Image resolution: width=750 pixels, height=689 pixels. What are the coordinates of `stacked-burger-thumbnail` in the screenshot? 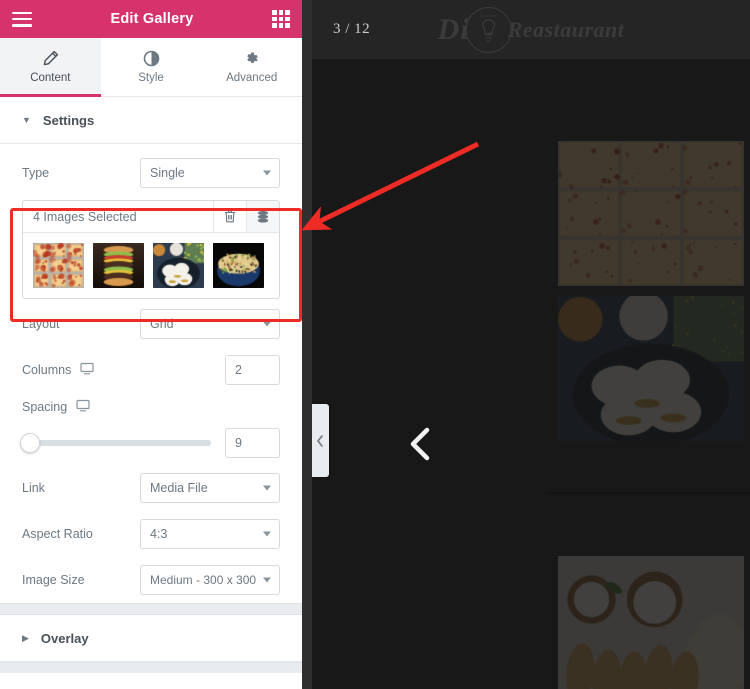 It's located at (118, 265).